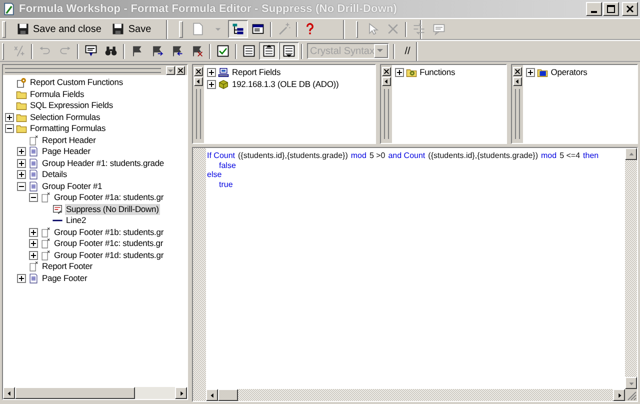 The image size is (640, 404). What do you see at coordinates (57, 209) in the screenshot?
I see `formula-icon` at bounding box center [57, 209].